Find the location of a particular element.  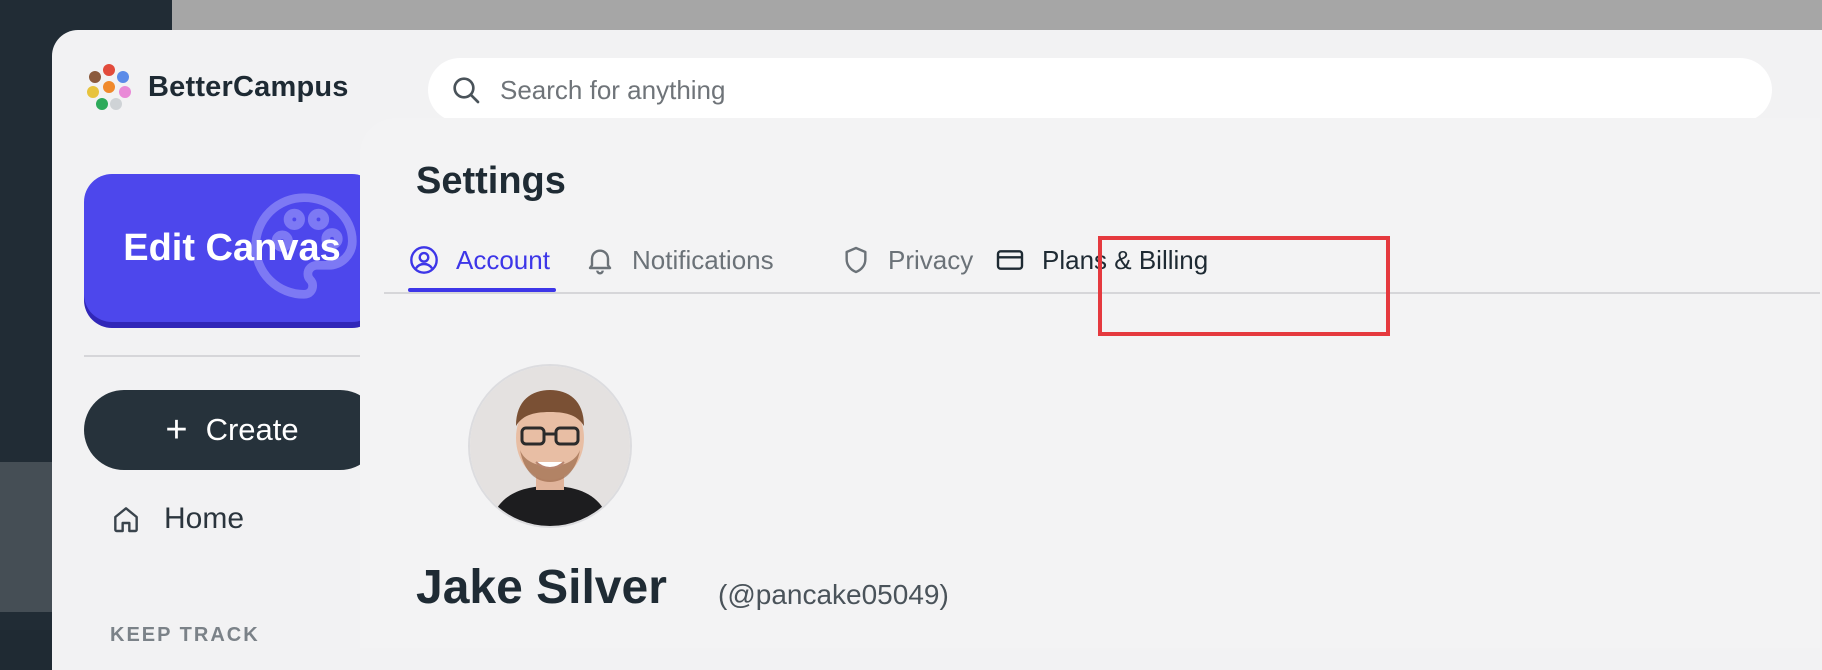

app-logo-icon is located at coordinates (109, 87).